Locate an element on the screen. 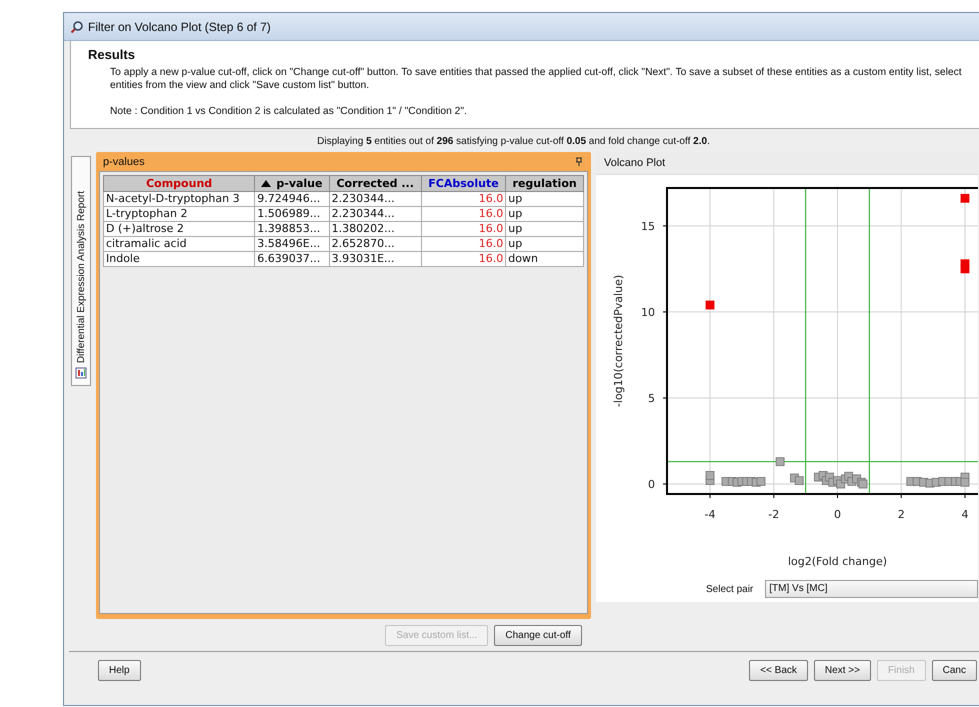  table-cell: D (+)altrose 2 is located at coordinates (179, 229).